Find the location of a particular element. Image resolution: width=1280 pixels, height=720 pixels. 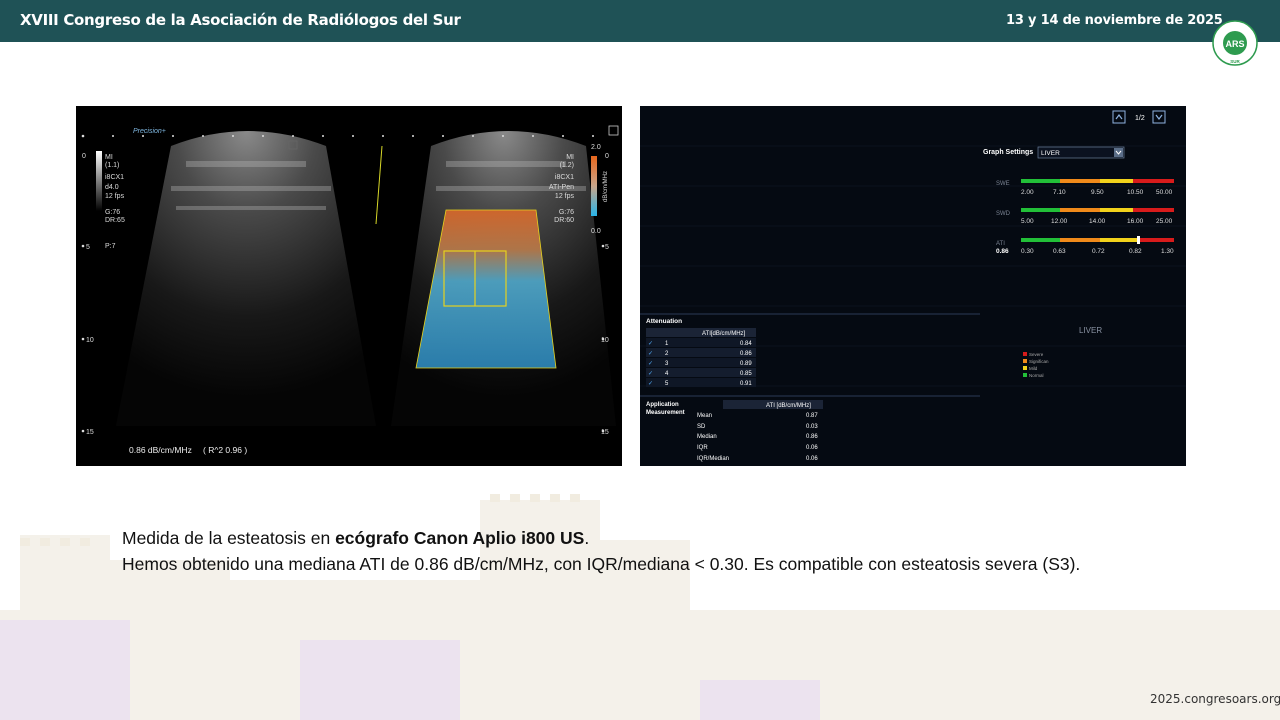

param-right-2: i8CX1 is located at coordinates (564, 177).